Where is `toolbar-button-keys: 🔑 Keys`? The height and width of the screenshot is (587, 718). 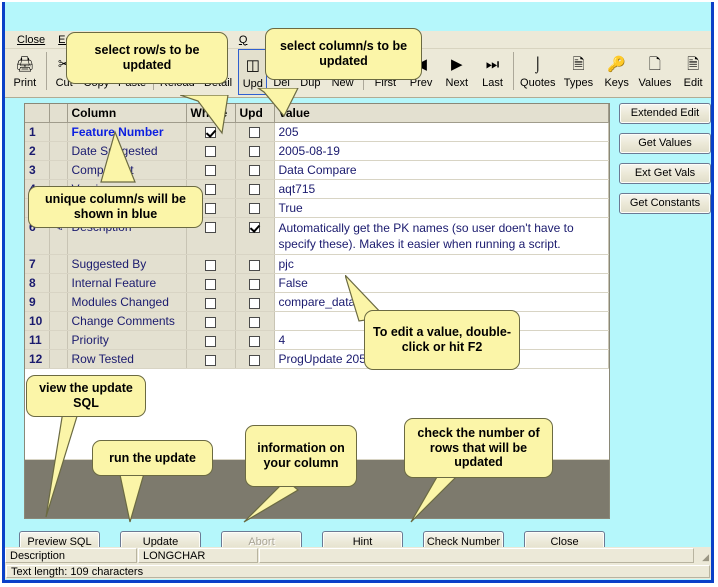
toolbar-button-keys: 🔑 Keys is located at coordinates (617, 72).